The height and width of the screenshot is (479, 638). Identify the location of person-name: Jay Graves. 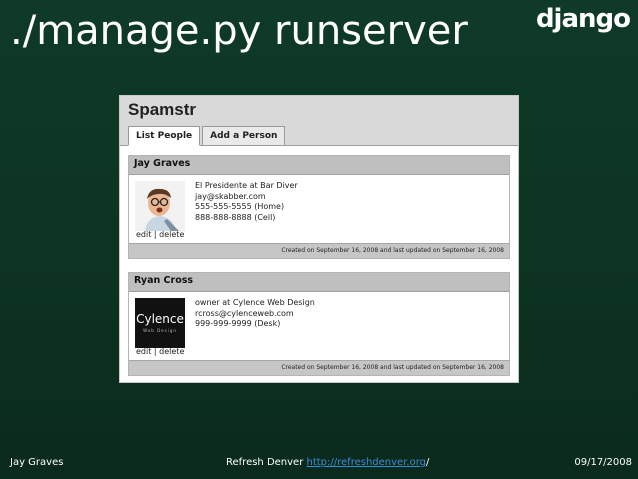
(319, 165).